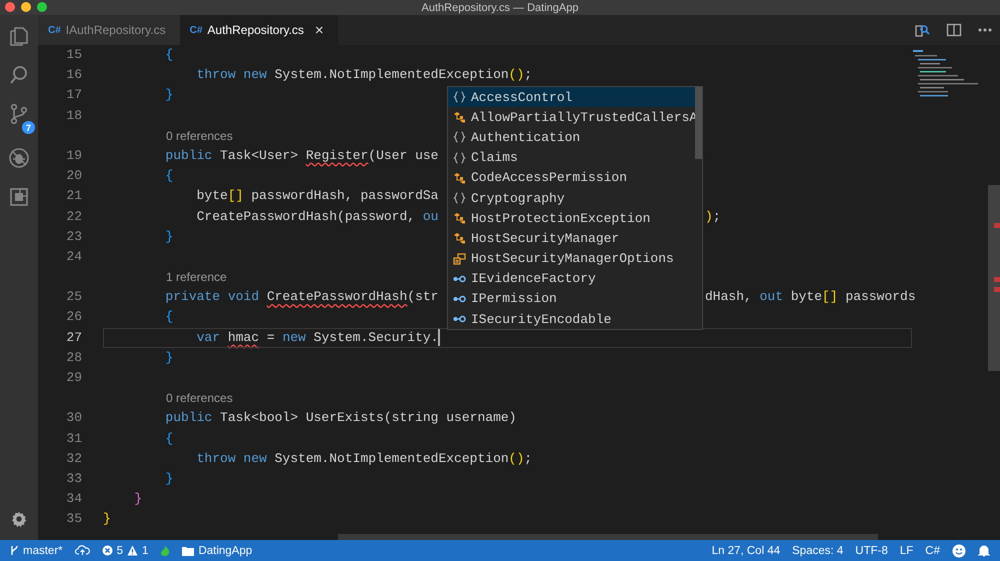 This screenshot has height=561, width=1000. I want to click on suggestion-item: CodeAccessPermission, so click(575, 178).